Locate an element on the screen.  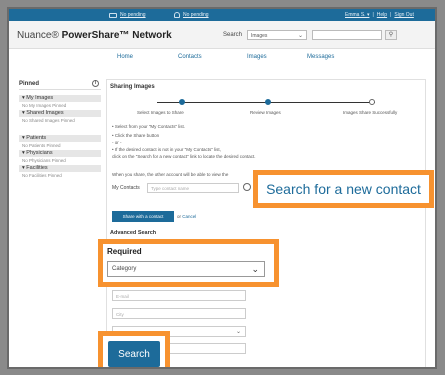
sidebar-empty-note: No Patients Pinned is located at coordinates (41, 145).